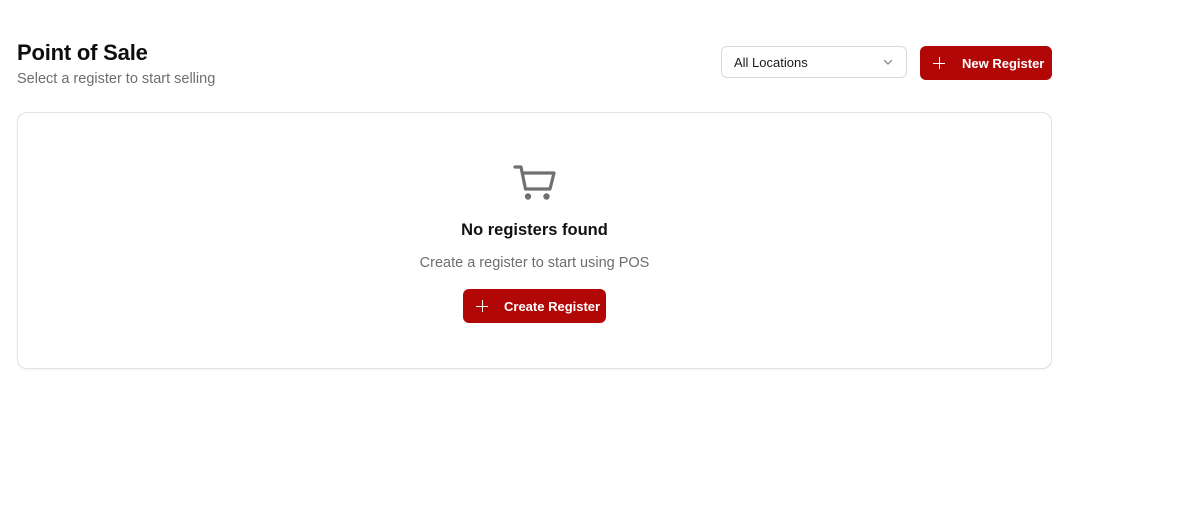  I want to click on empty-state-description: Create a register to start using POS, so click(534, 263).